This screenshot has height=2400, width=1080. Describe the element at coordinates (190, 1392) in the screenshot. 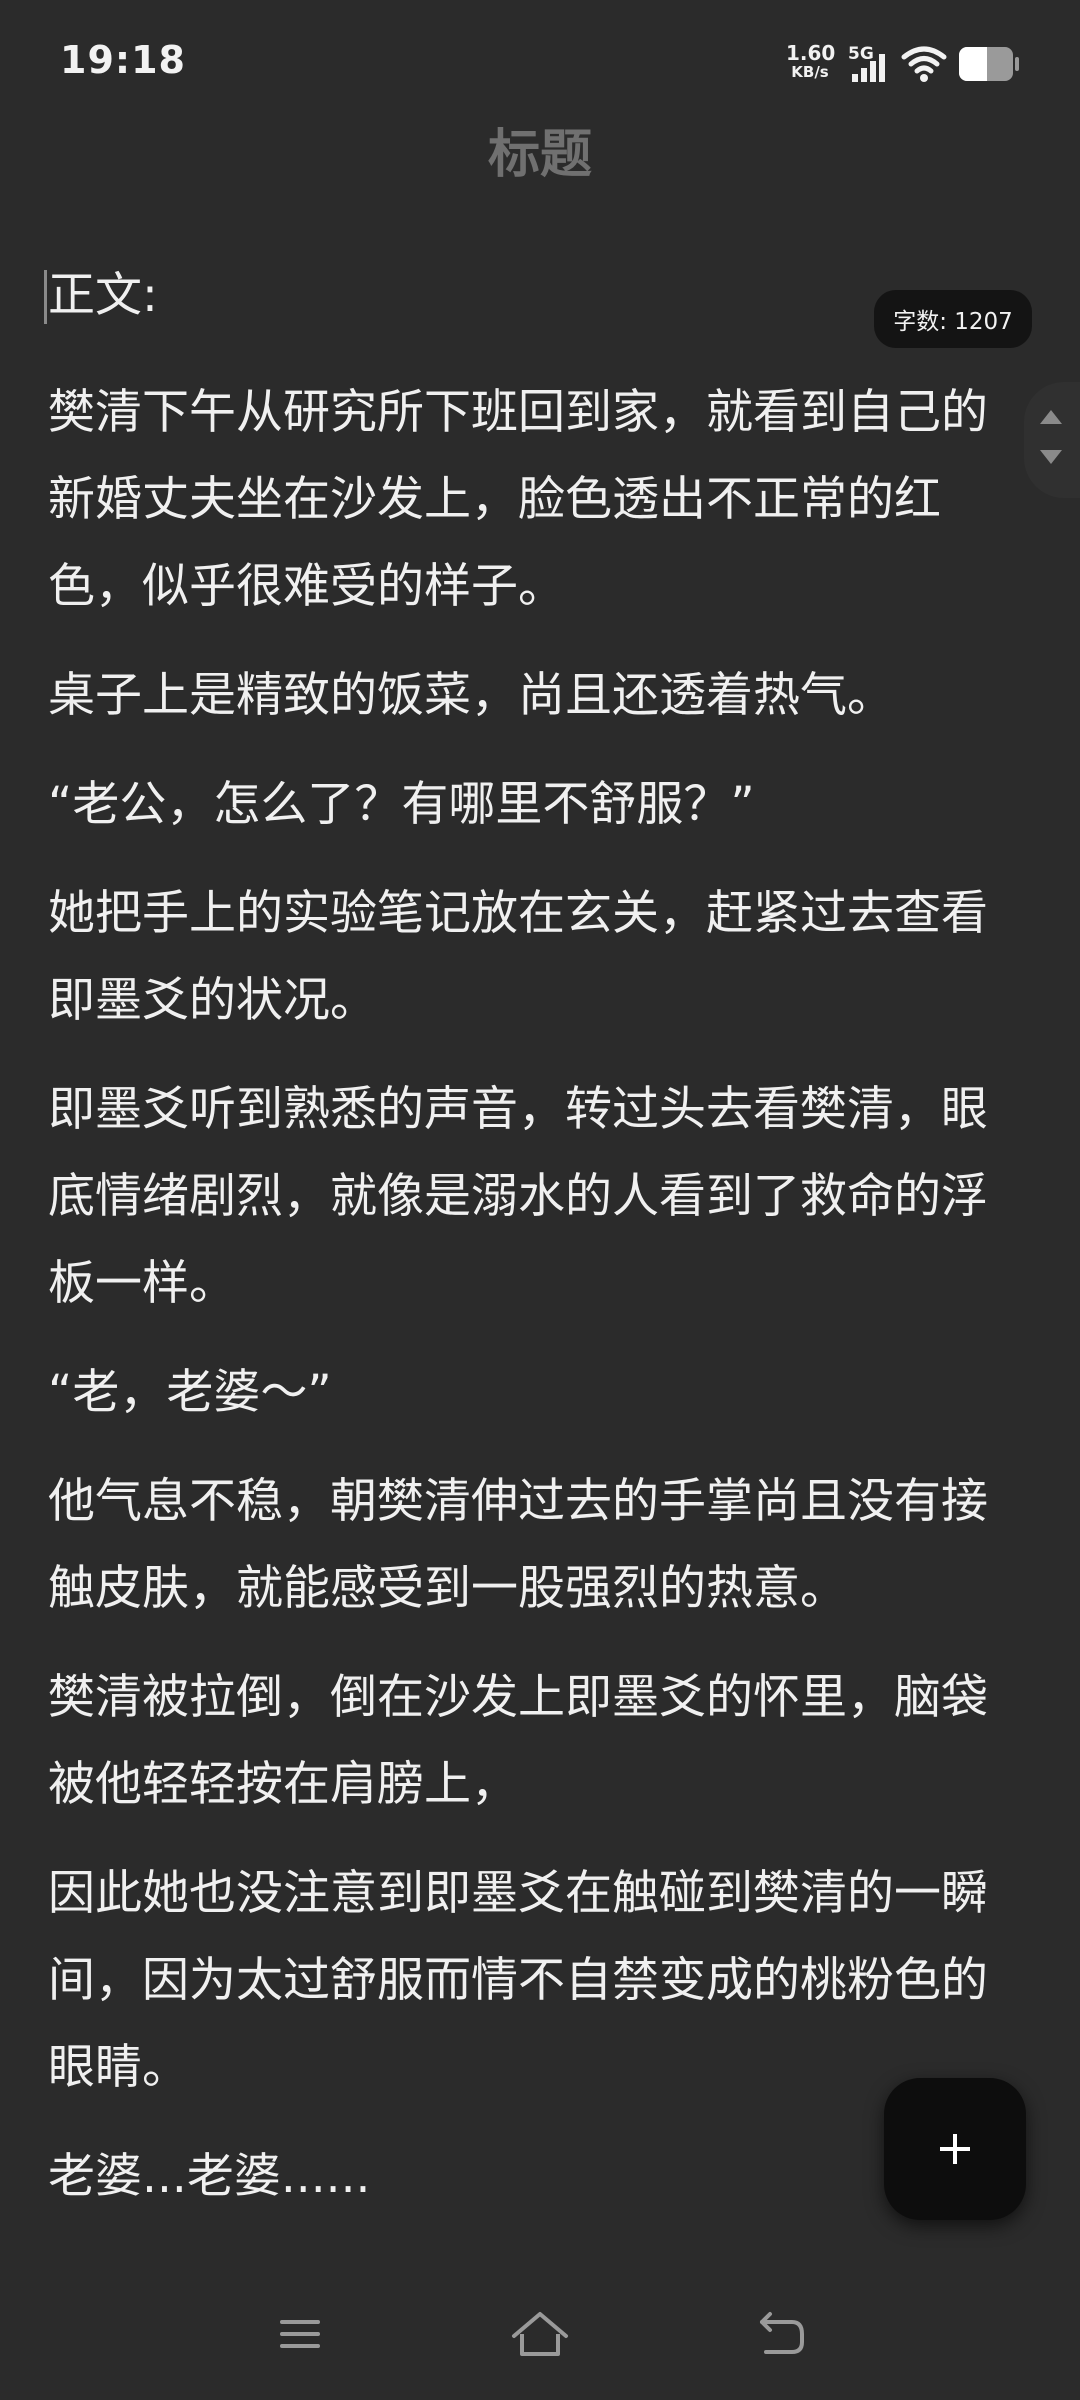

I see `paragraph: “老，老婆～”` at that location.